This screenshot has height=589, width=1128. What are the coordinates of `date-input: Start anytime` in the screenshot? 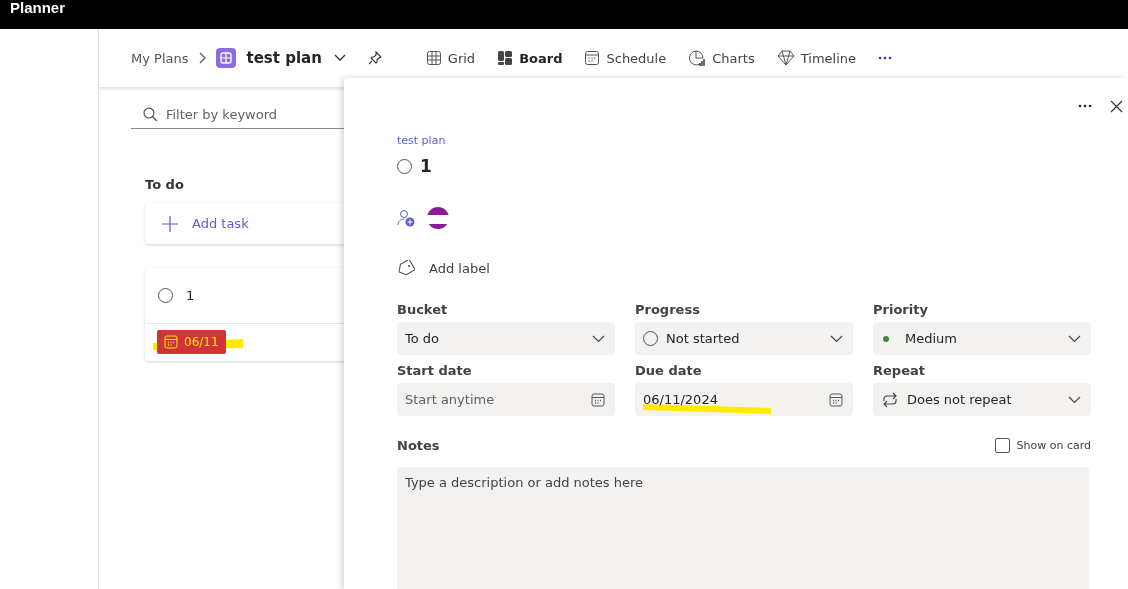 It's located at (480, 399).